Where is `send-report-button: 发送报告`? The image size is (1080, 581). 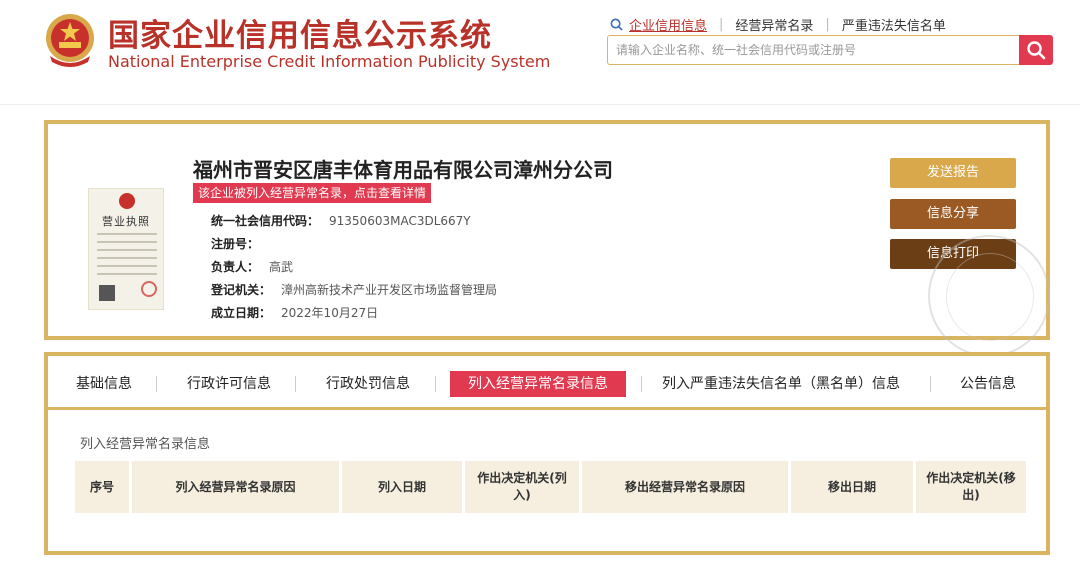
send-report-button: 发送报告 is located at coordinates (953, 173).